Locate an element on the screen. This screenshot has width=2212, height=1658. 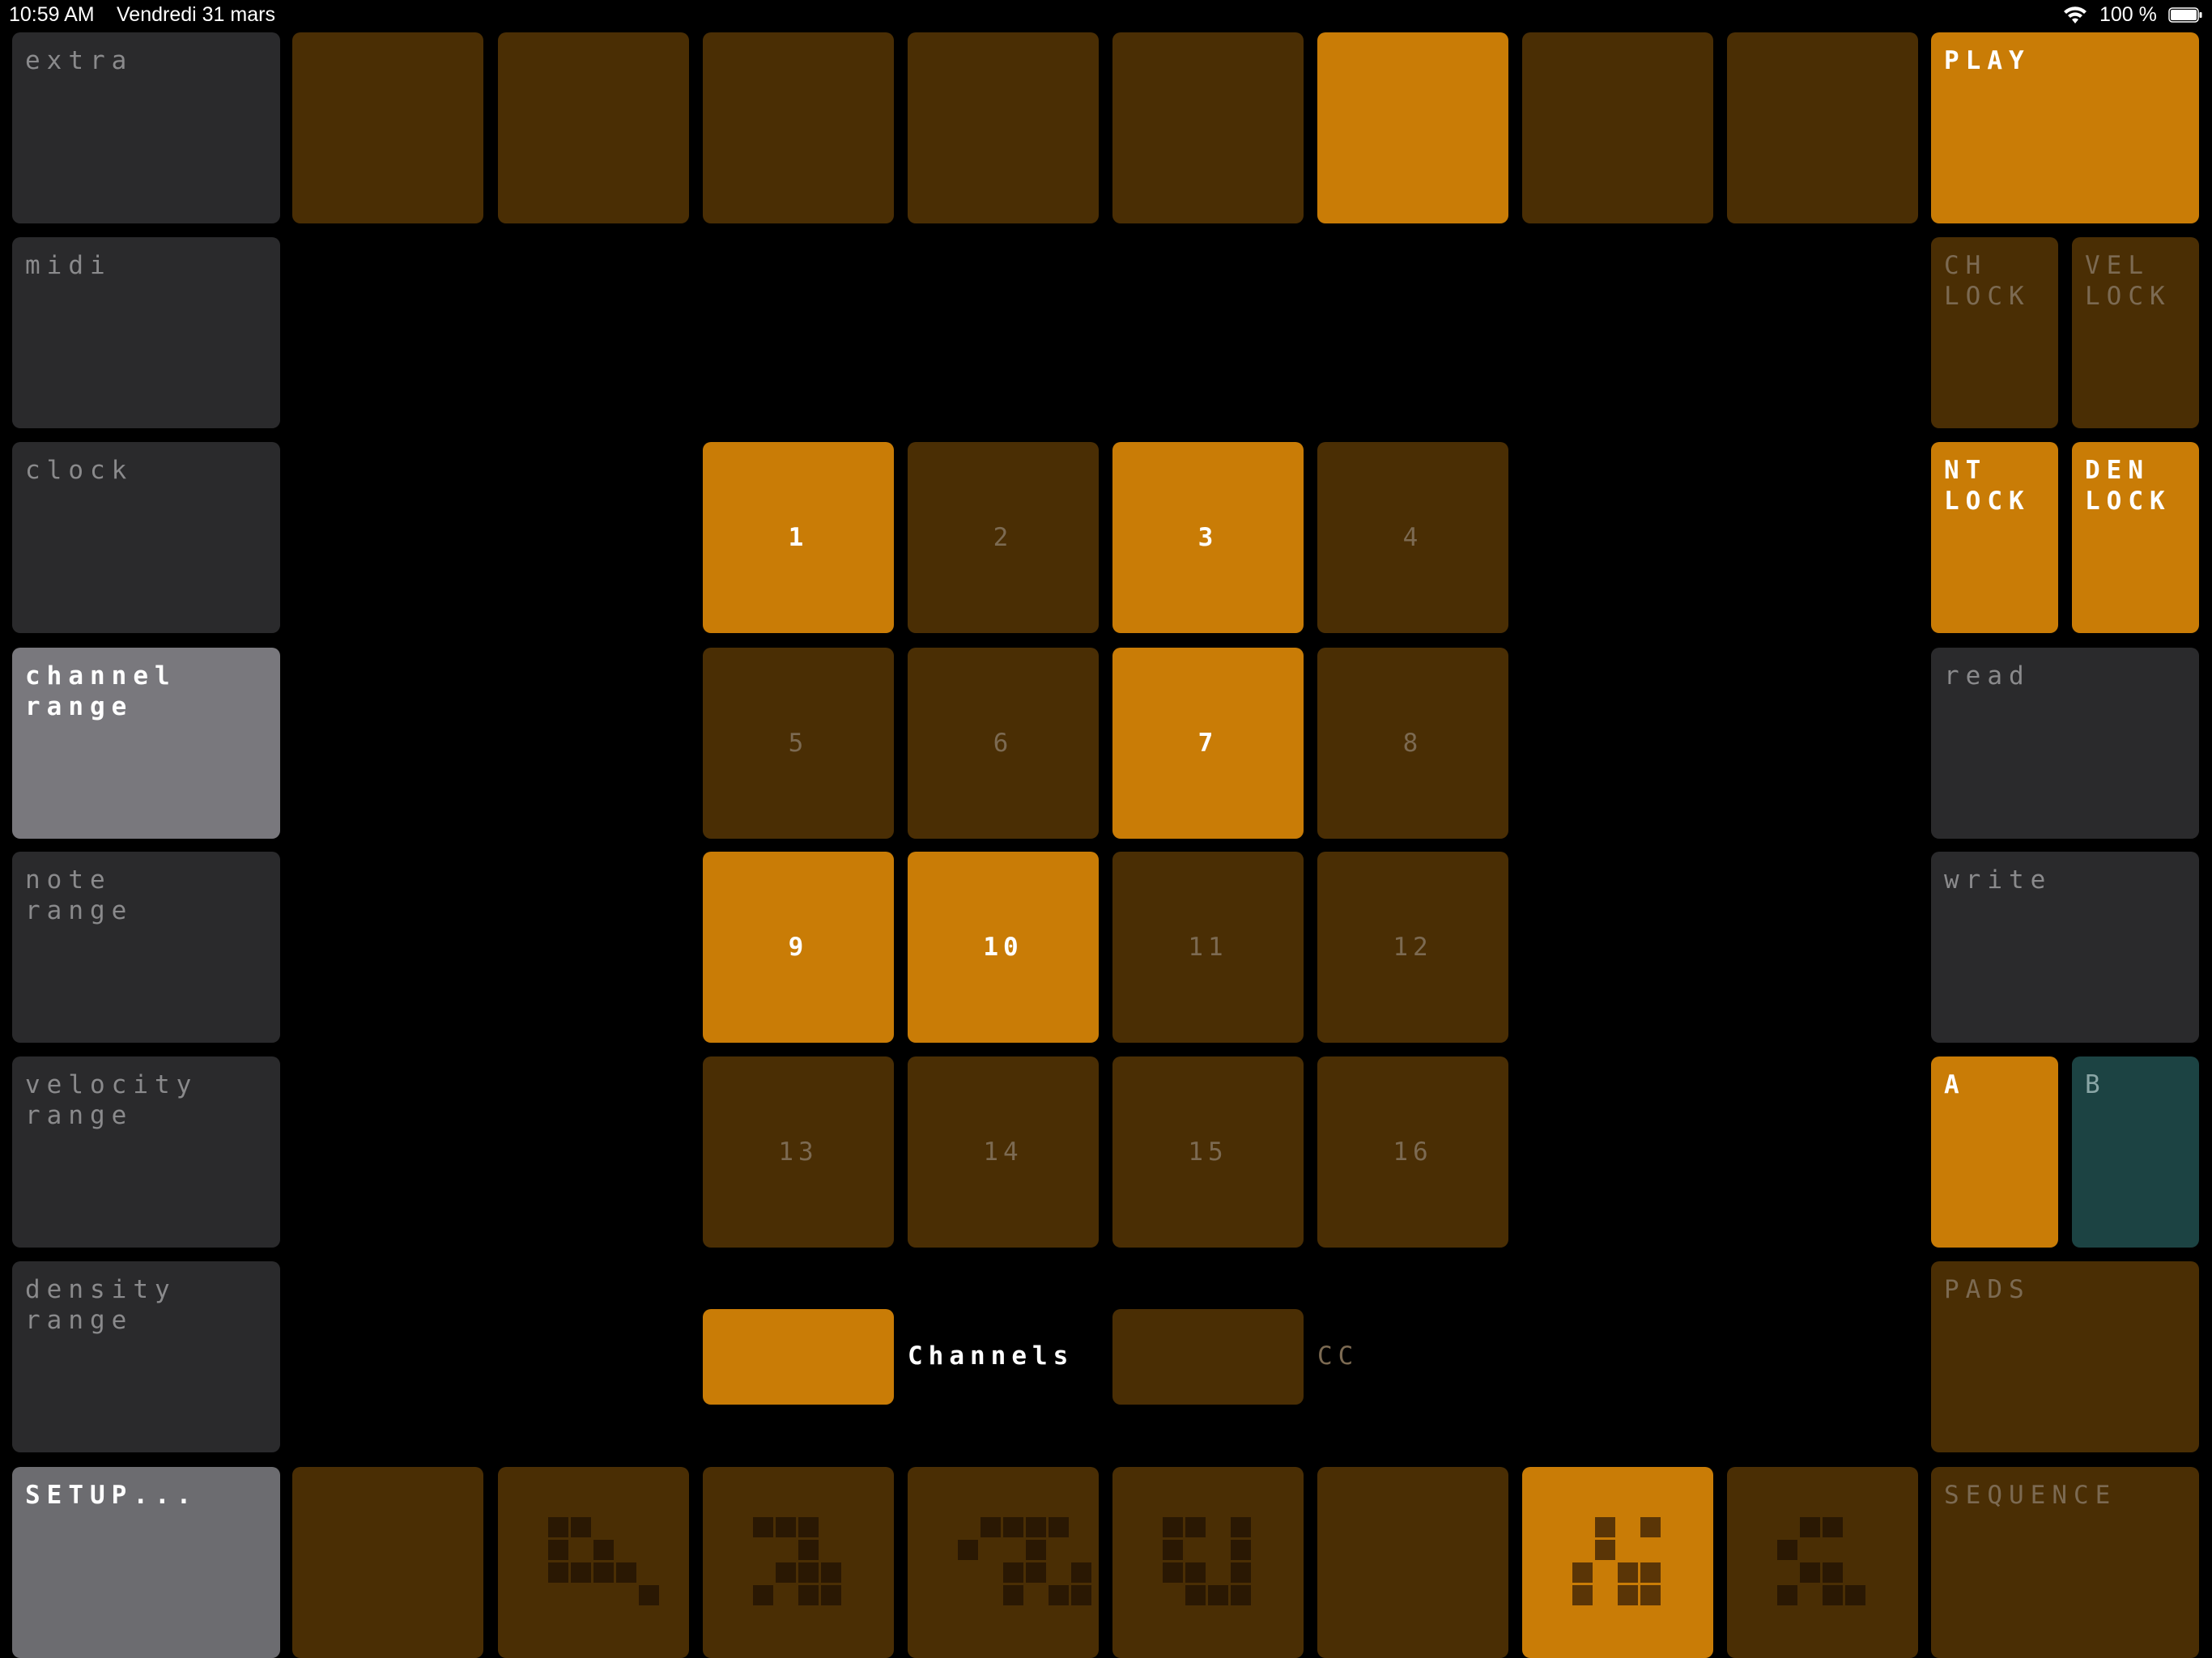
read-button: read is located at coordinates (2065, 743).